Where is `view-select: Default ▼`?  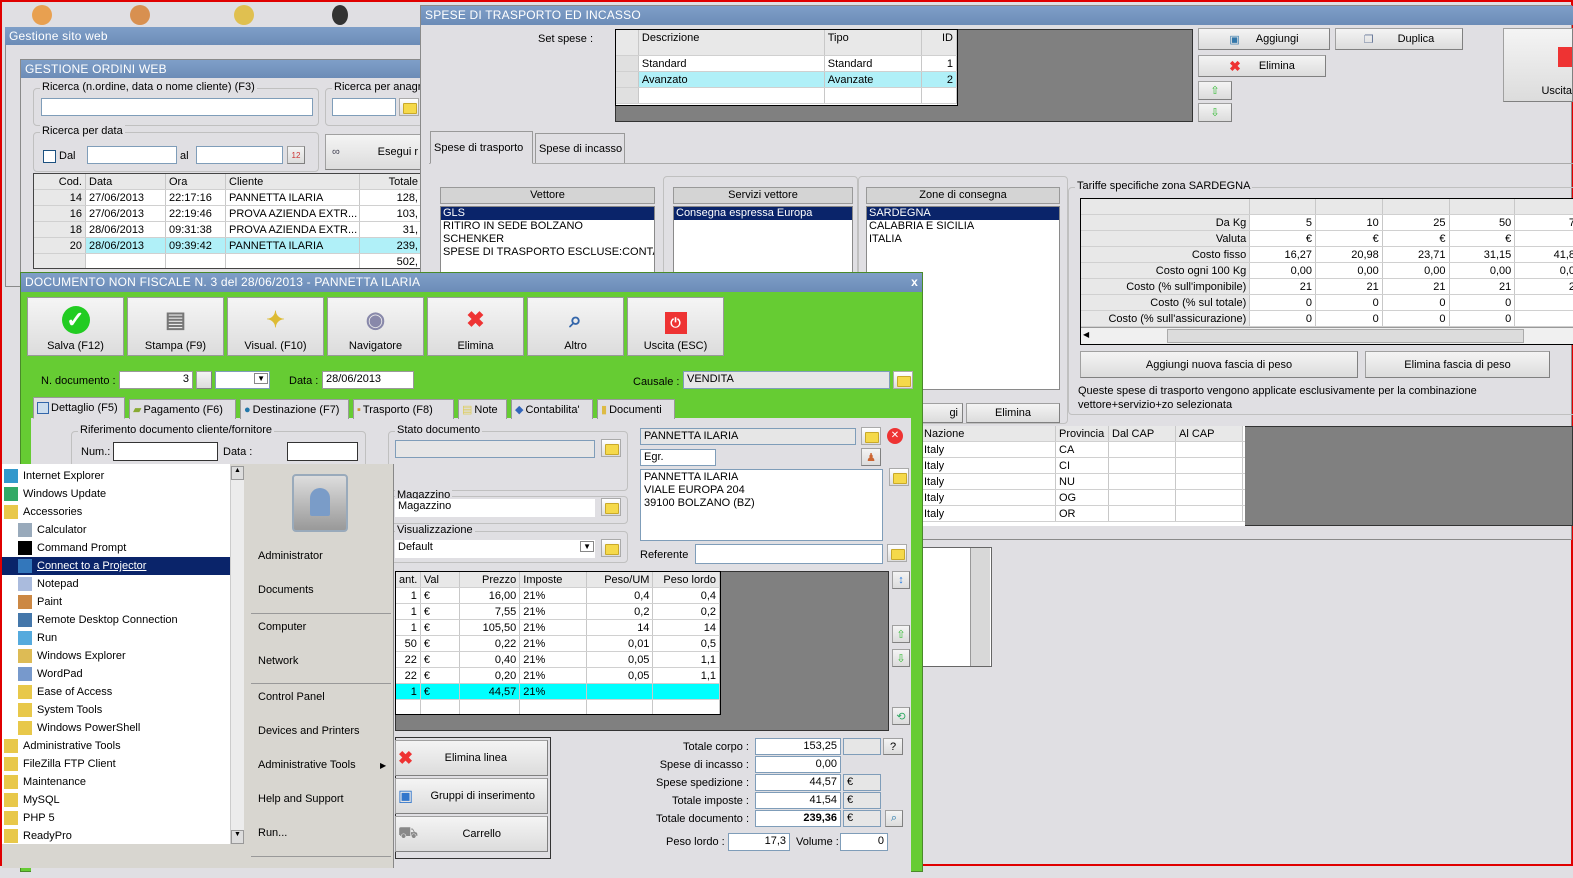 view-select: Default ▼ is located at coordinates (495, 549).